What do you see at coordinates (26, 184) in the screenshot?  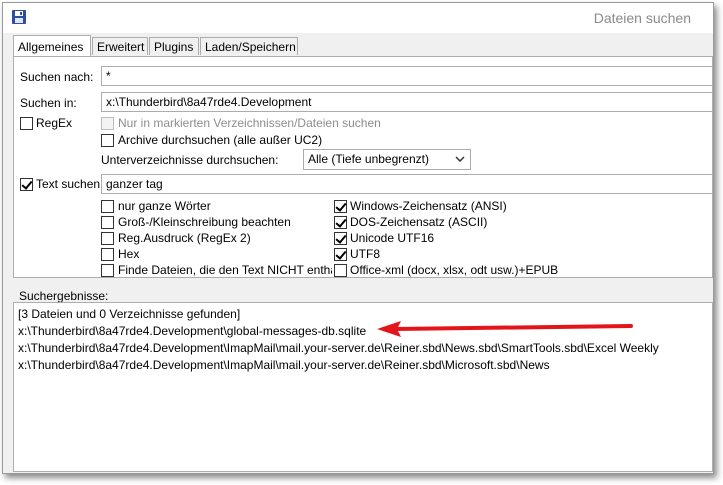 I see `text-search-checkbox` at bounding box center [26, 184].